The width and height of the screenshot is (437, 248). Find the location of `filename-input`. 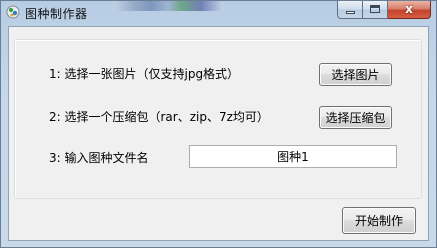

filename-input is located at coordinates (293, 156).